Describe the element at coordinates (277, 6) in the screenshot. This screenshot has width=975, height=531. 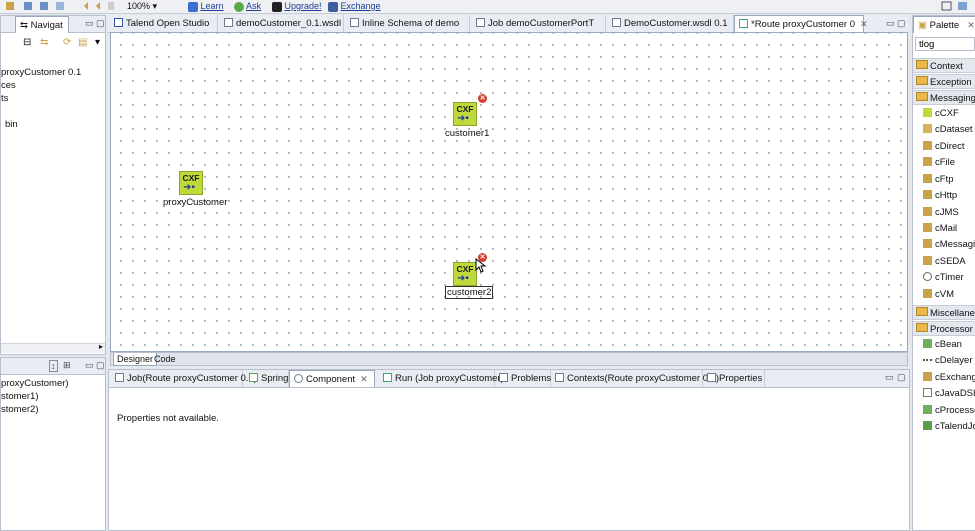
I see `upgrade-icon` at that location.